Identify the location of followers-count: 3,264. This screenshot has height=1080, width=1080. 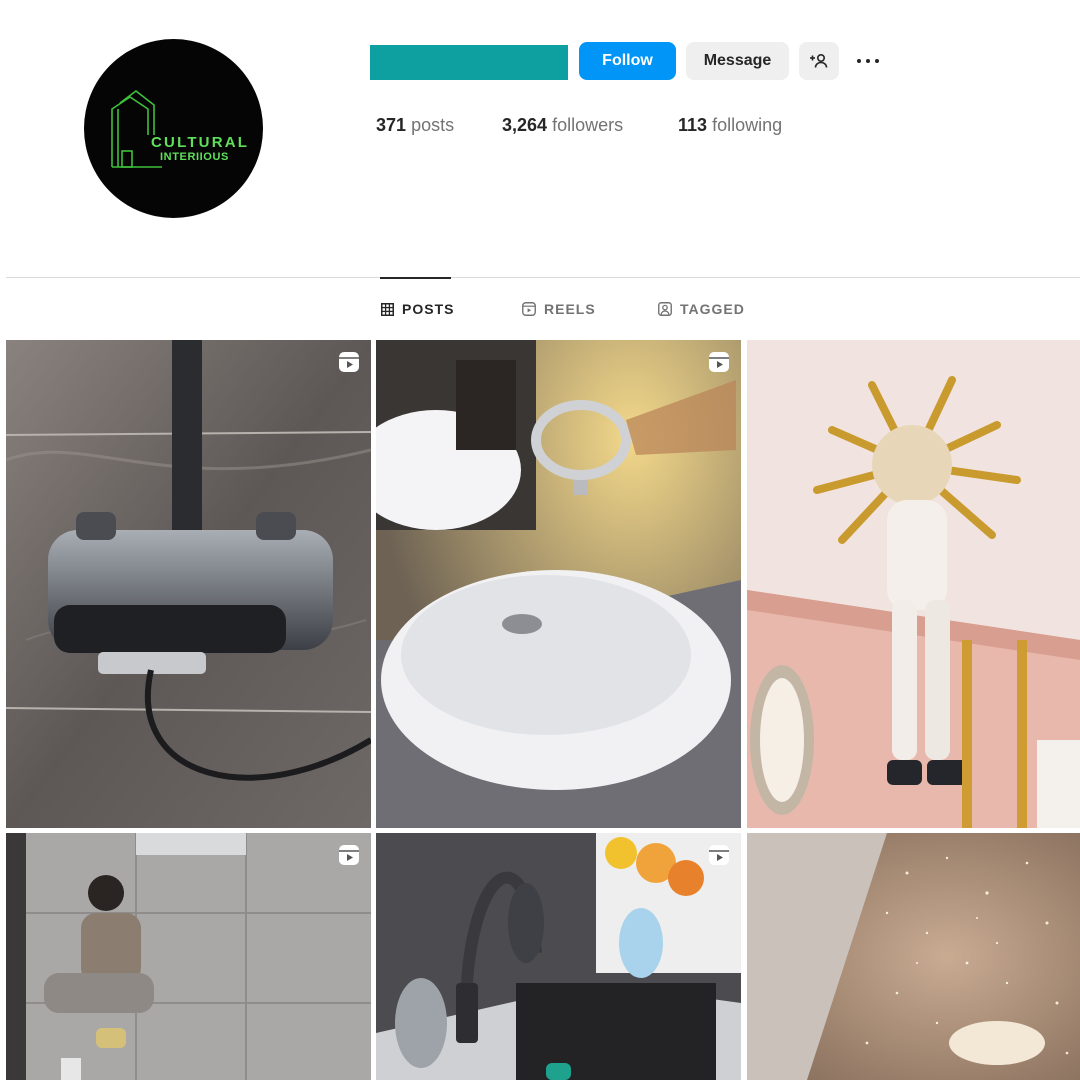
(525, 125).